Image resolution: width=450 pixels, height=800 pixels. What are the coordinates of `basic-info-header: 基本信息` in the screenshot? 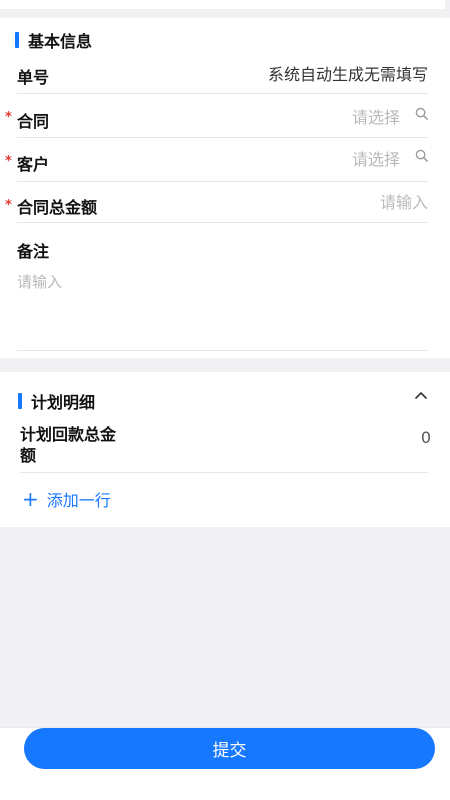 It's located at (53, 40).